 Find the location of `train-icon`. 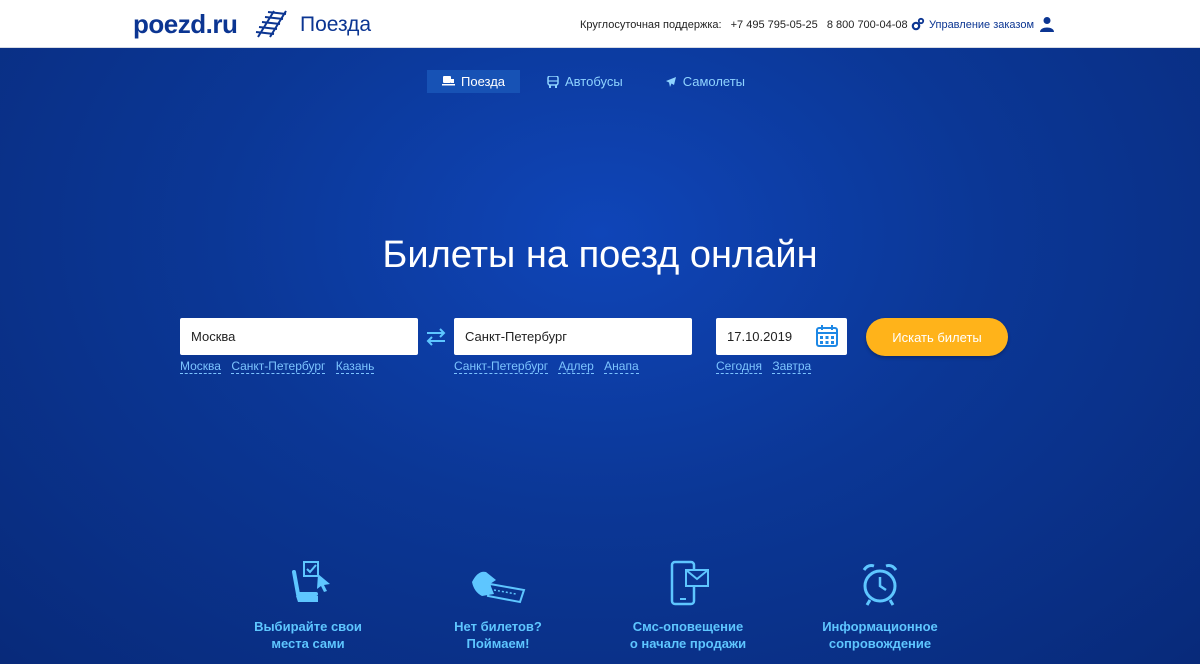

train-icon is located at coordinates (448, 81).